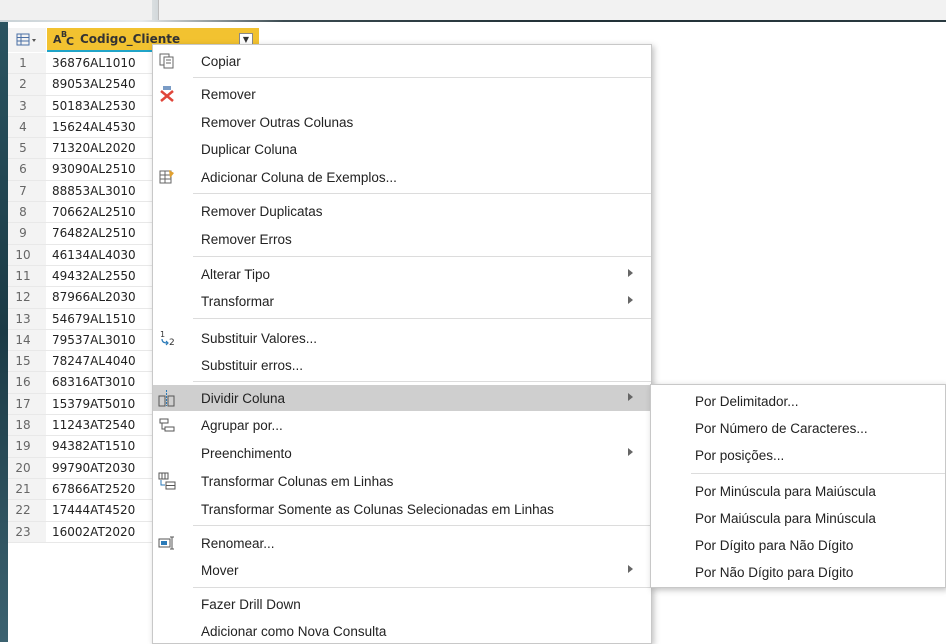 This screenshot has height=644, width=946. I want to click on cell-value: 70662AL2510, so click(94, 212).